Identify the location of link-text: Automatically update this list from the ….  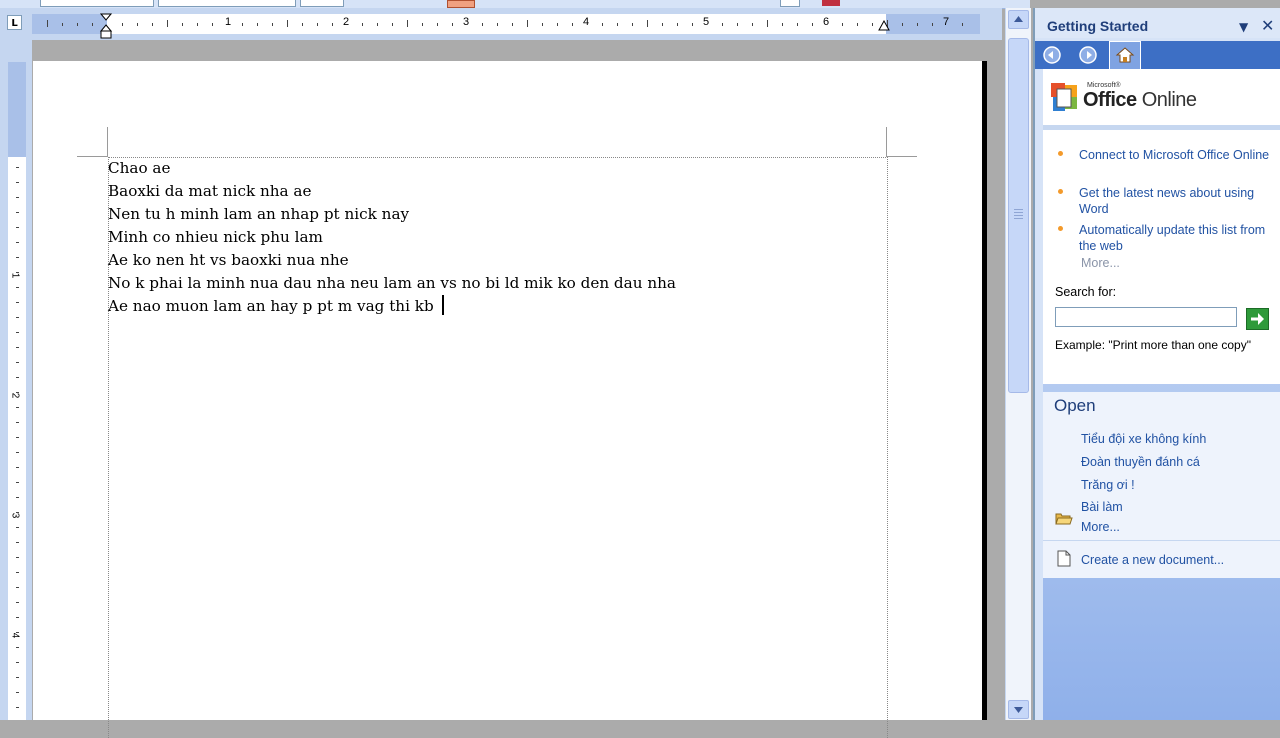
(1172, 238).